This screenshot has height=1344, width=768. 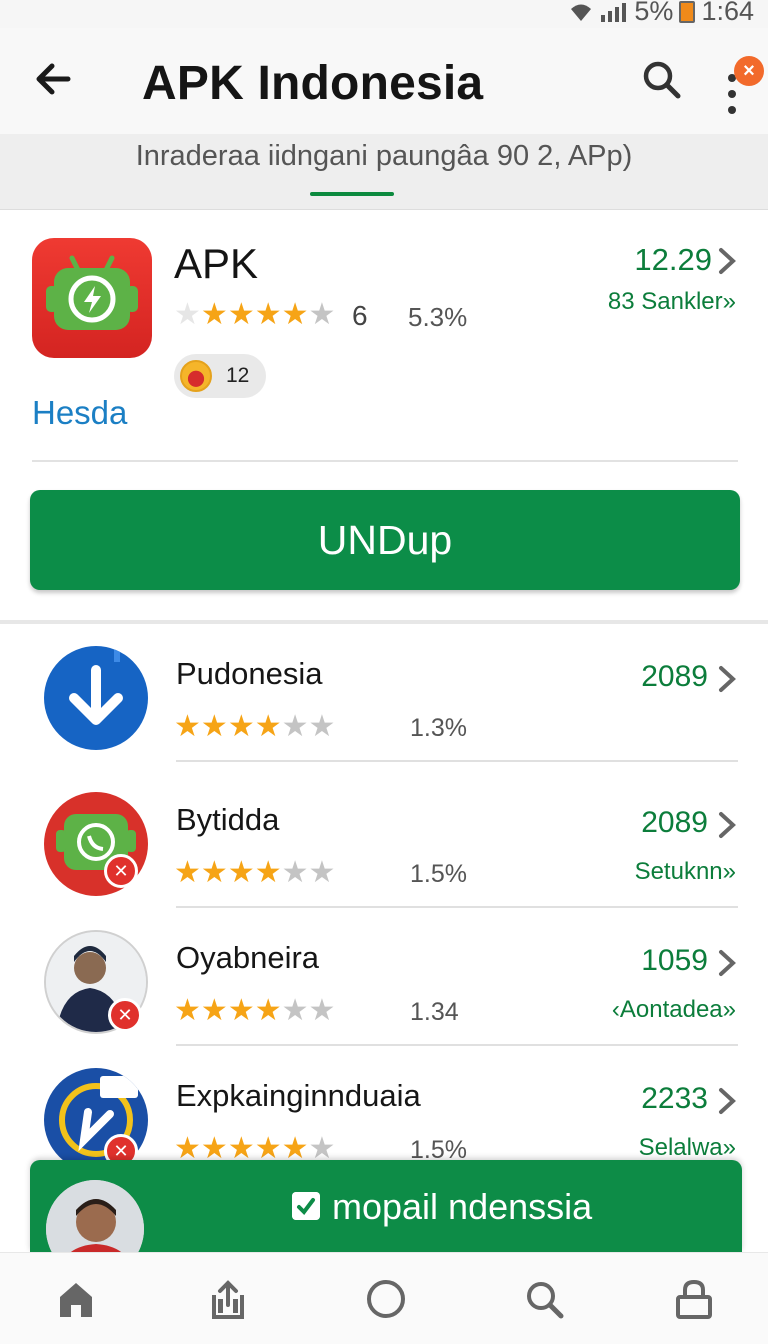 What do you see at coordinates (438, 317) in the screenshot?
I see `featured-percent: 5.3%` at bounding box center [438, 317].